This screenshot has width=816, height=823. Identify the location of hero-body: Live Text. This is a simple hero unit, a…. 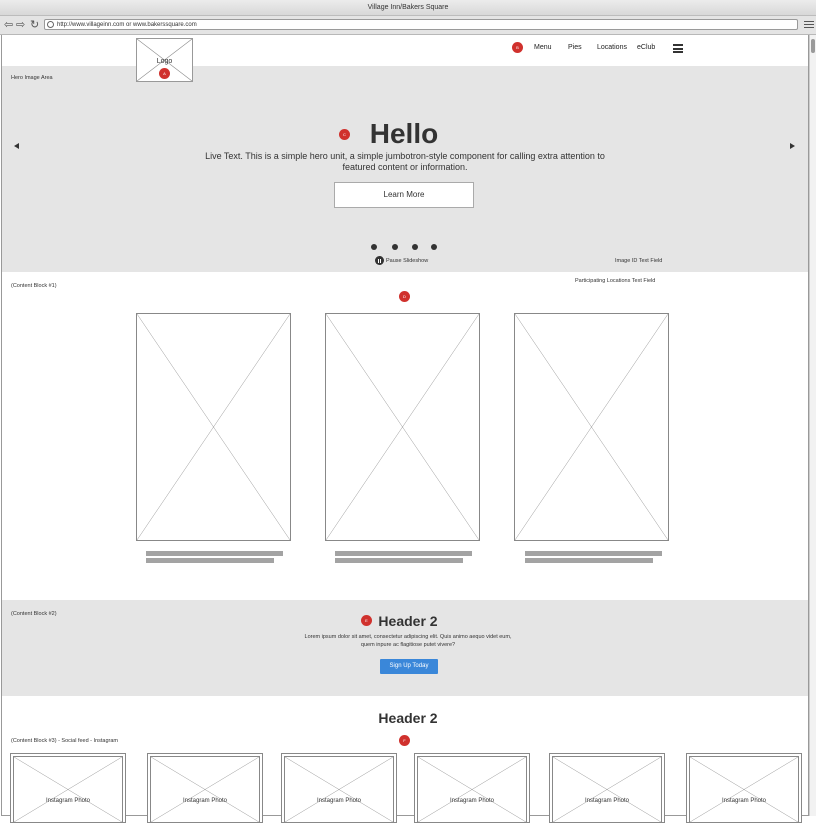
(405, 161).